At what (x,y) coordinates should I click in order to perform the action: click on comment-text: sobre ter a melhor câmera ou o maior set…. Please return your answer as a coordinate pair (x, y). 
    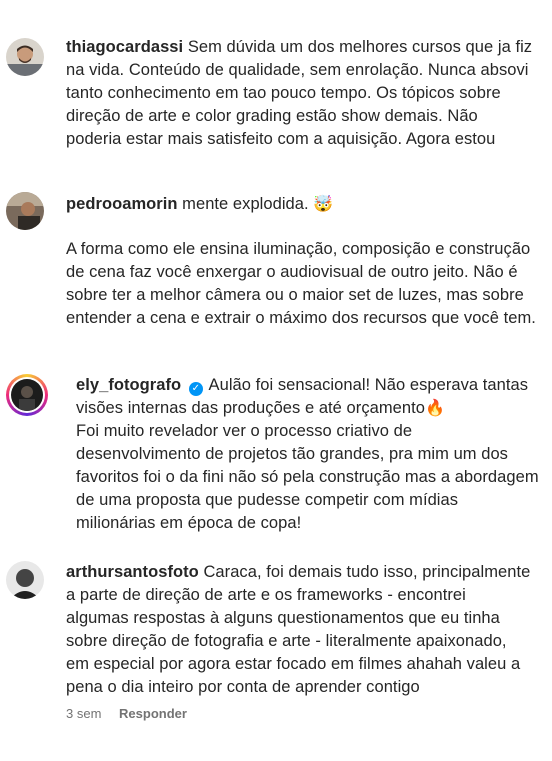
    Looking at the image, I should click on (295, 295).